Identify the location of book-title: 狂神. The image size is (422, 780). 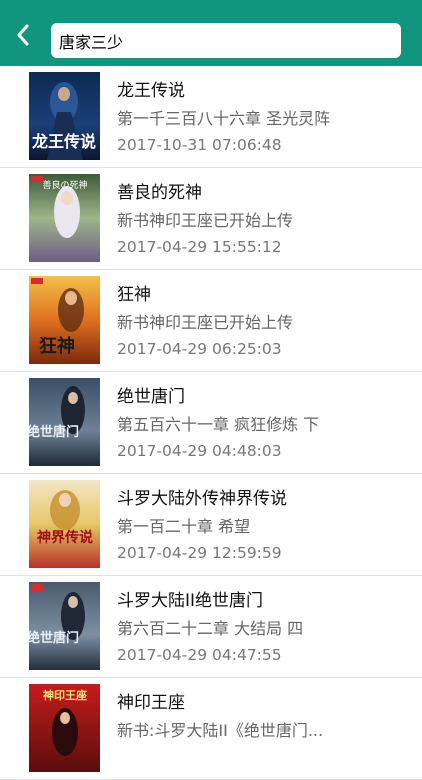
(134, 295).